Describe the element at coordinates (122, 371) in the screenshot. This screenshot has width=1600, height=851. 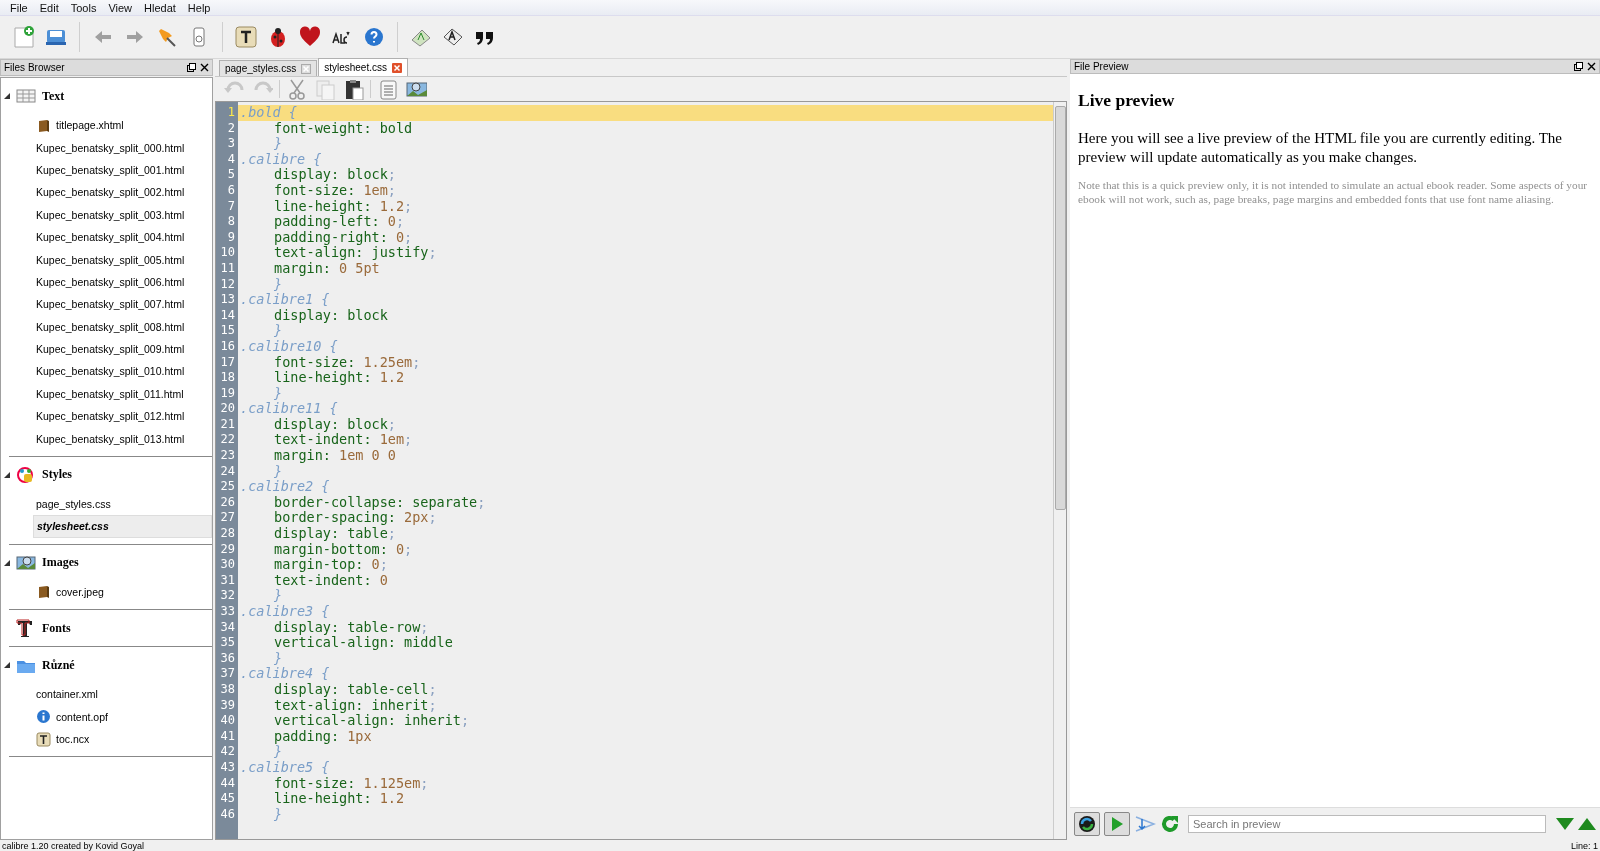
I see `tree-entry: Kupec_benatsky_split_010.html` at that location.